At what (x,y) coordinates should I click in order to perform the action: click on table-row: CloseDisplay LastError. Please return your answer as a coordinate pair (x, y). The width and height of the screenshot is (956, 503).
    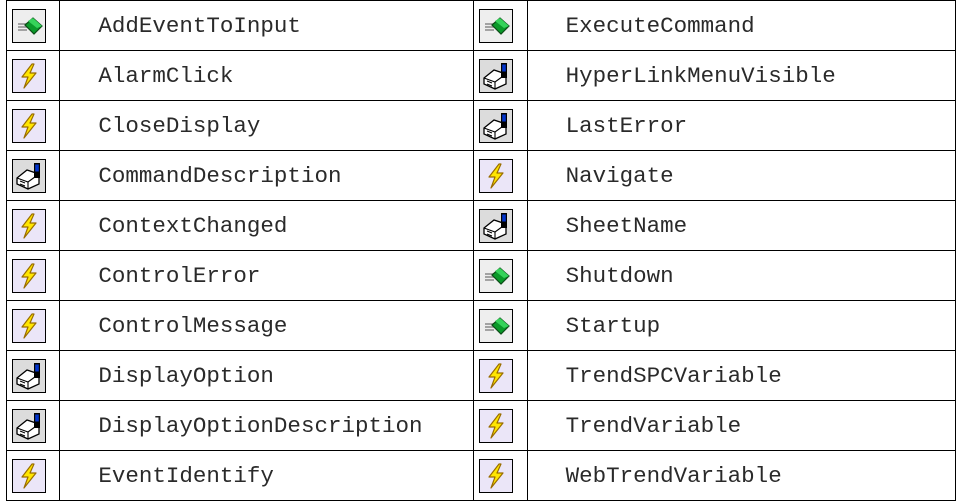
    Looking at the image, I should click on (480, 125).